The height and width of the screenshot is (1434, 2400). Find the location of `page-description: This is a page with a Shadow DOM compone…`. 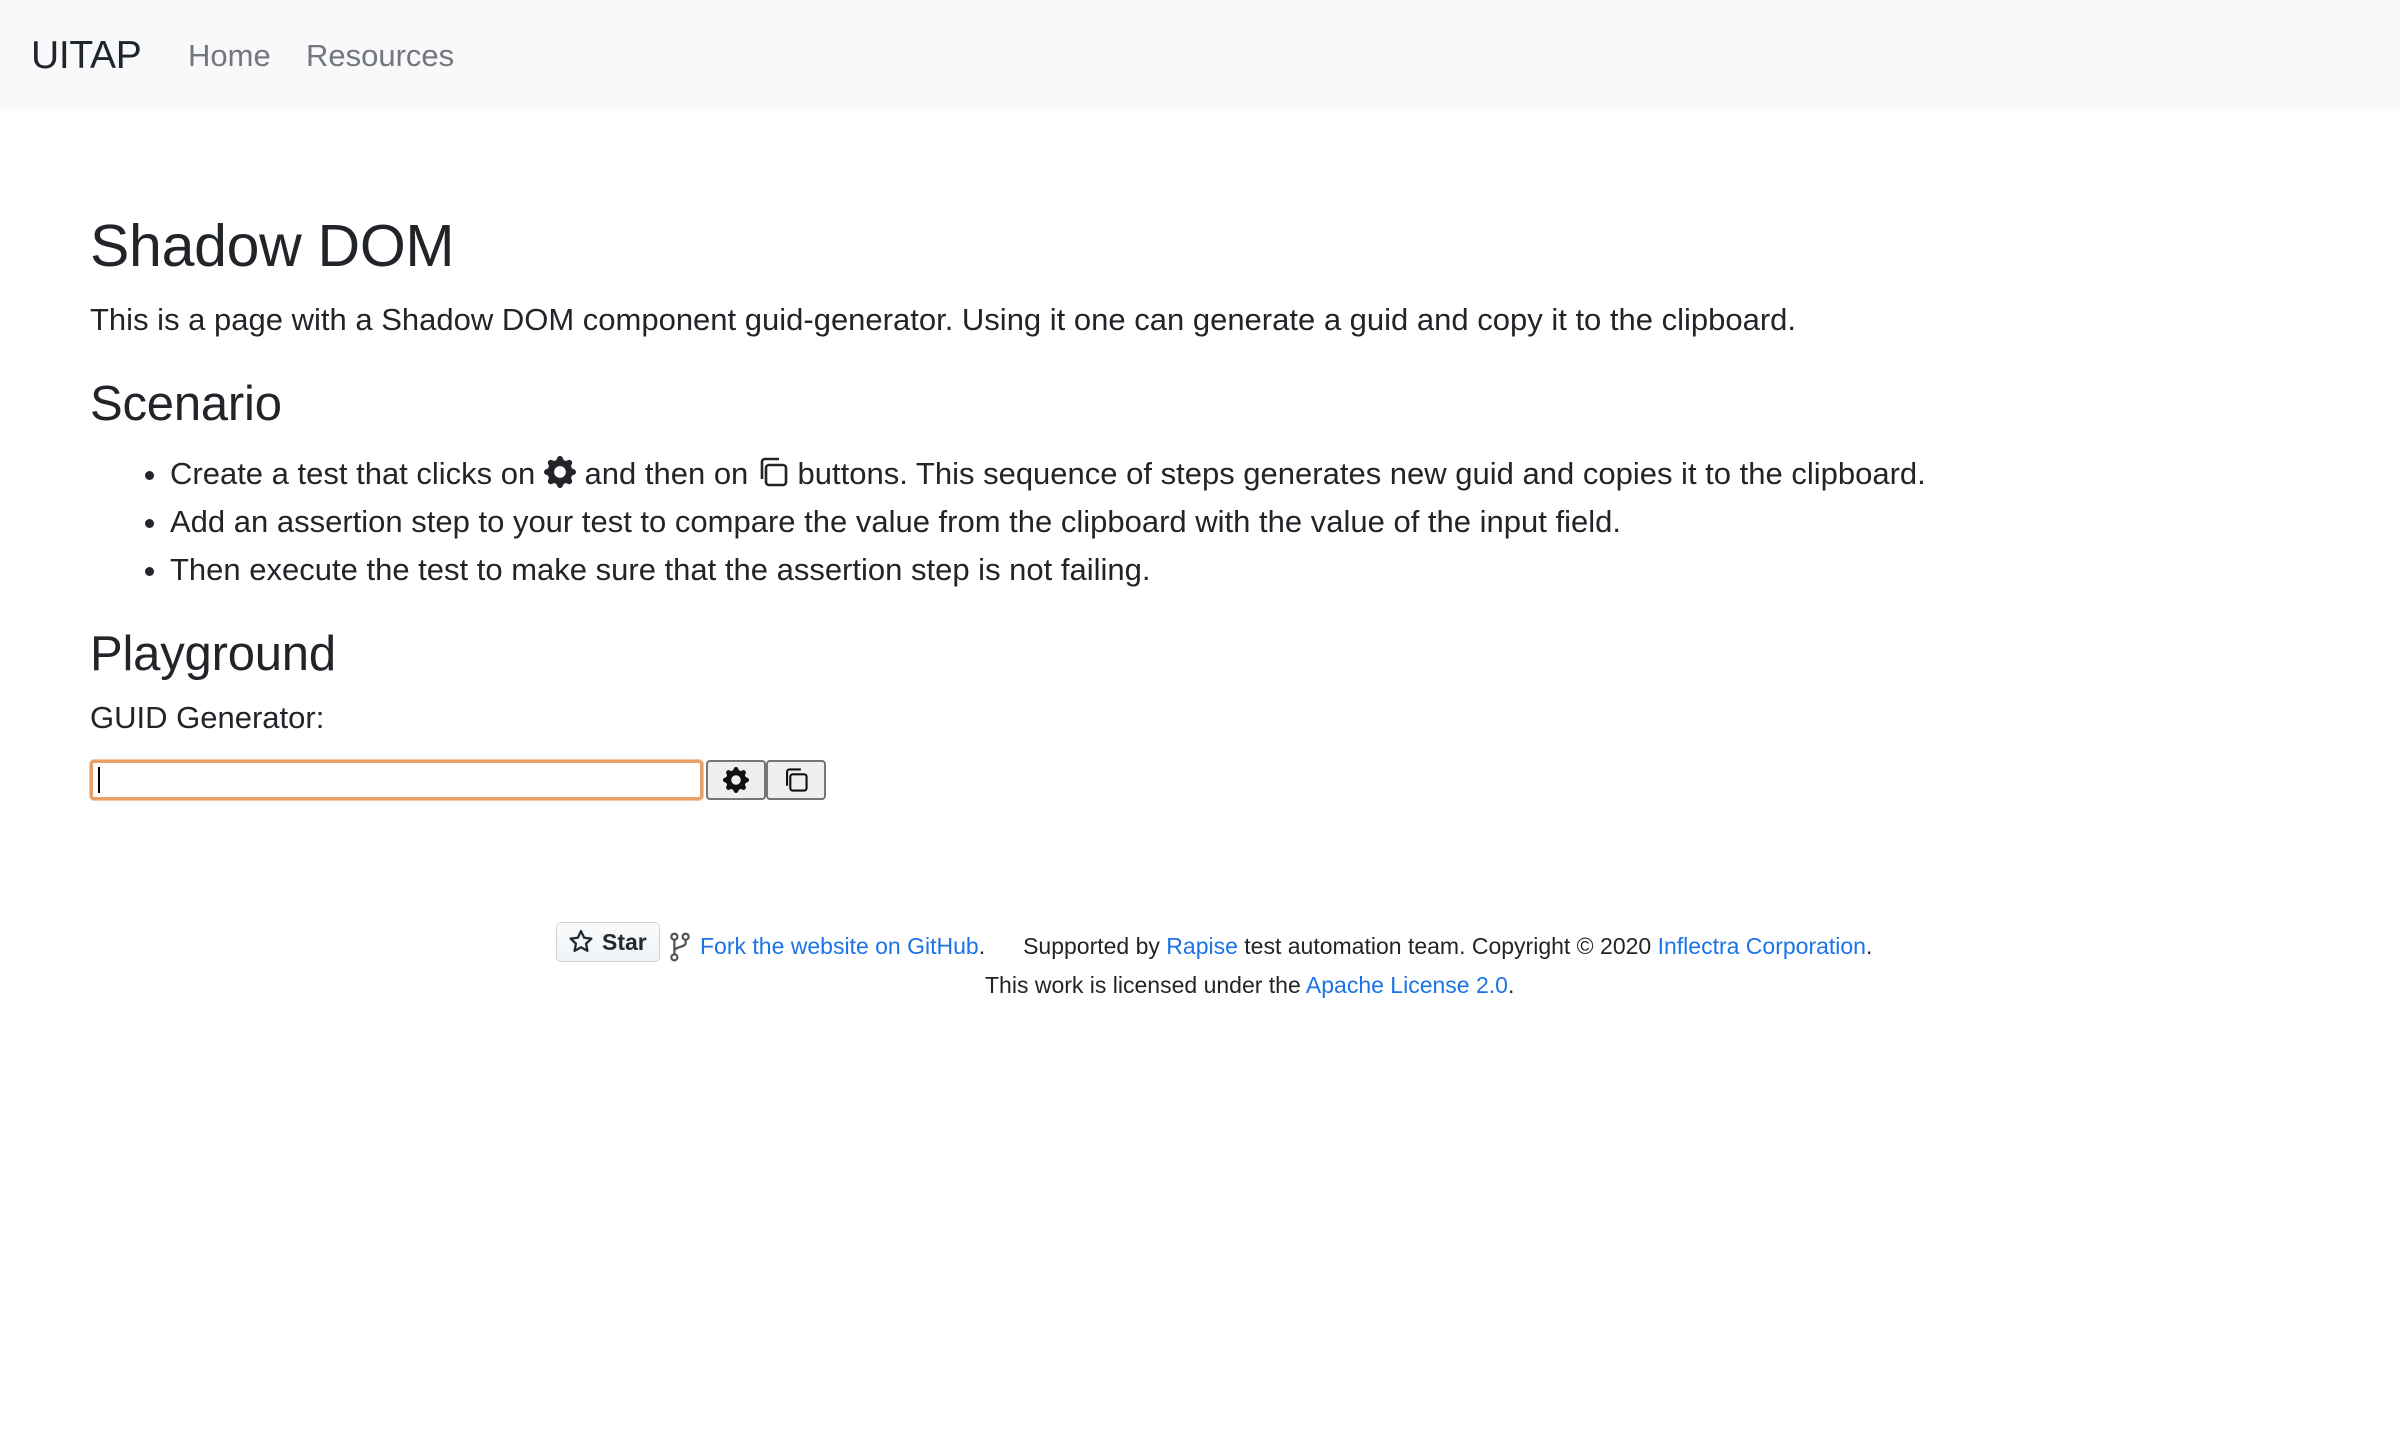

page-description: This is a page with a Shadow DOM compone… is located at coordinates (943, 319).